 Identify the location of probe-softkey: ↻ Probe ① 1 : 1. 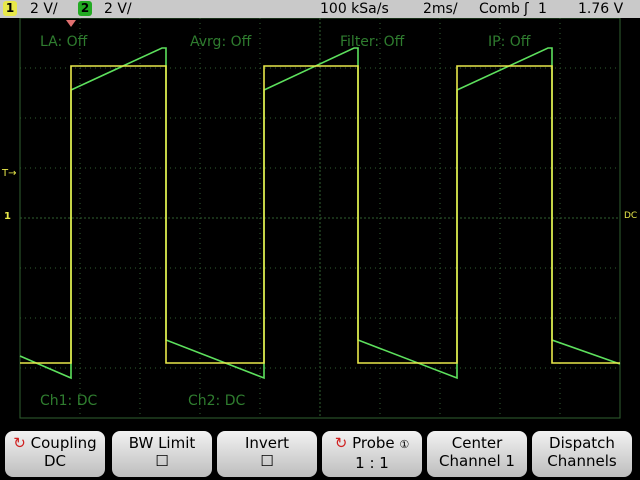
(372, 454).